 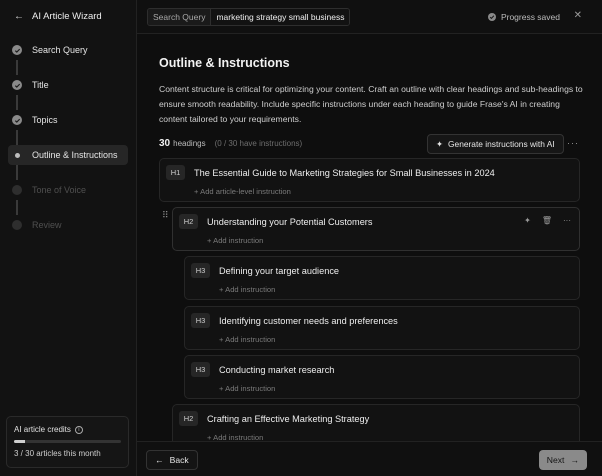 What do you see at coordinates (68, 225) in the screenshot?
I see `step-review: Review` at bounding box center [68, 225].